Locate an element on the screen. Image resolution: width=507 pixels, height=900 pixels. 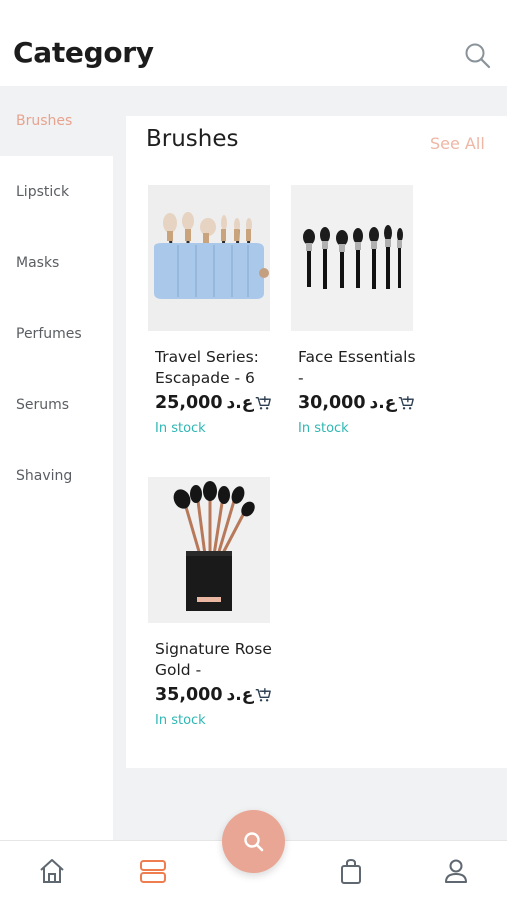
price-row: 35,000 ع.د is located at coordinates (213, 695).